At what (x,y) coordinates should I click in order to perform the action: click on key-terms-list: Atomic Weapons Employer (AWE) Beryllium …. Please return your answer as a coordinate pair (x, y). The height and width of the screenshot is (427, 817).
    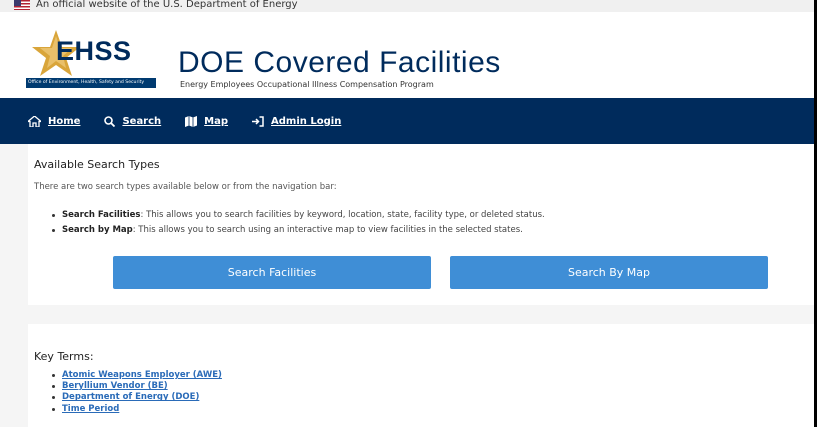
    Looking at the image, I should click on (136, 392).